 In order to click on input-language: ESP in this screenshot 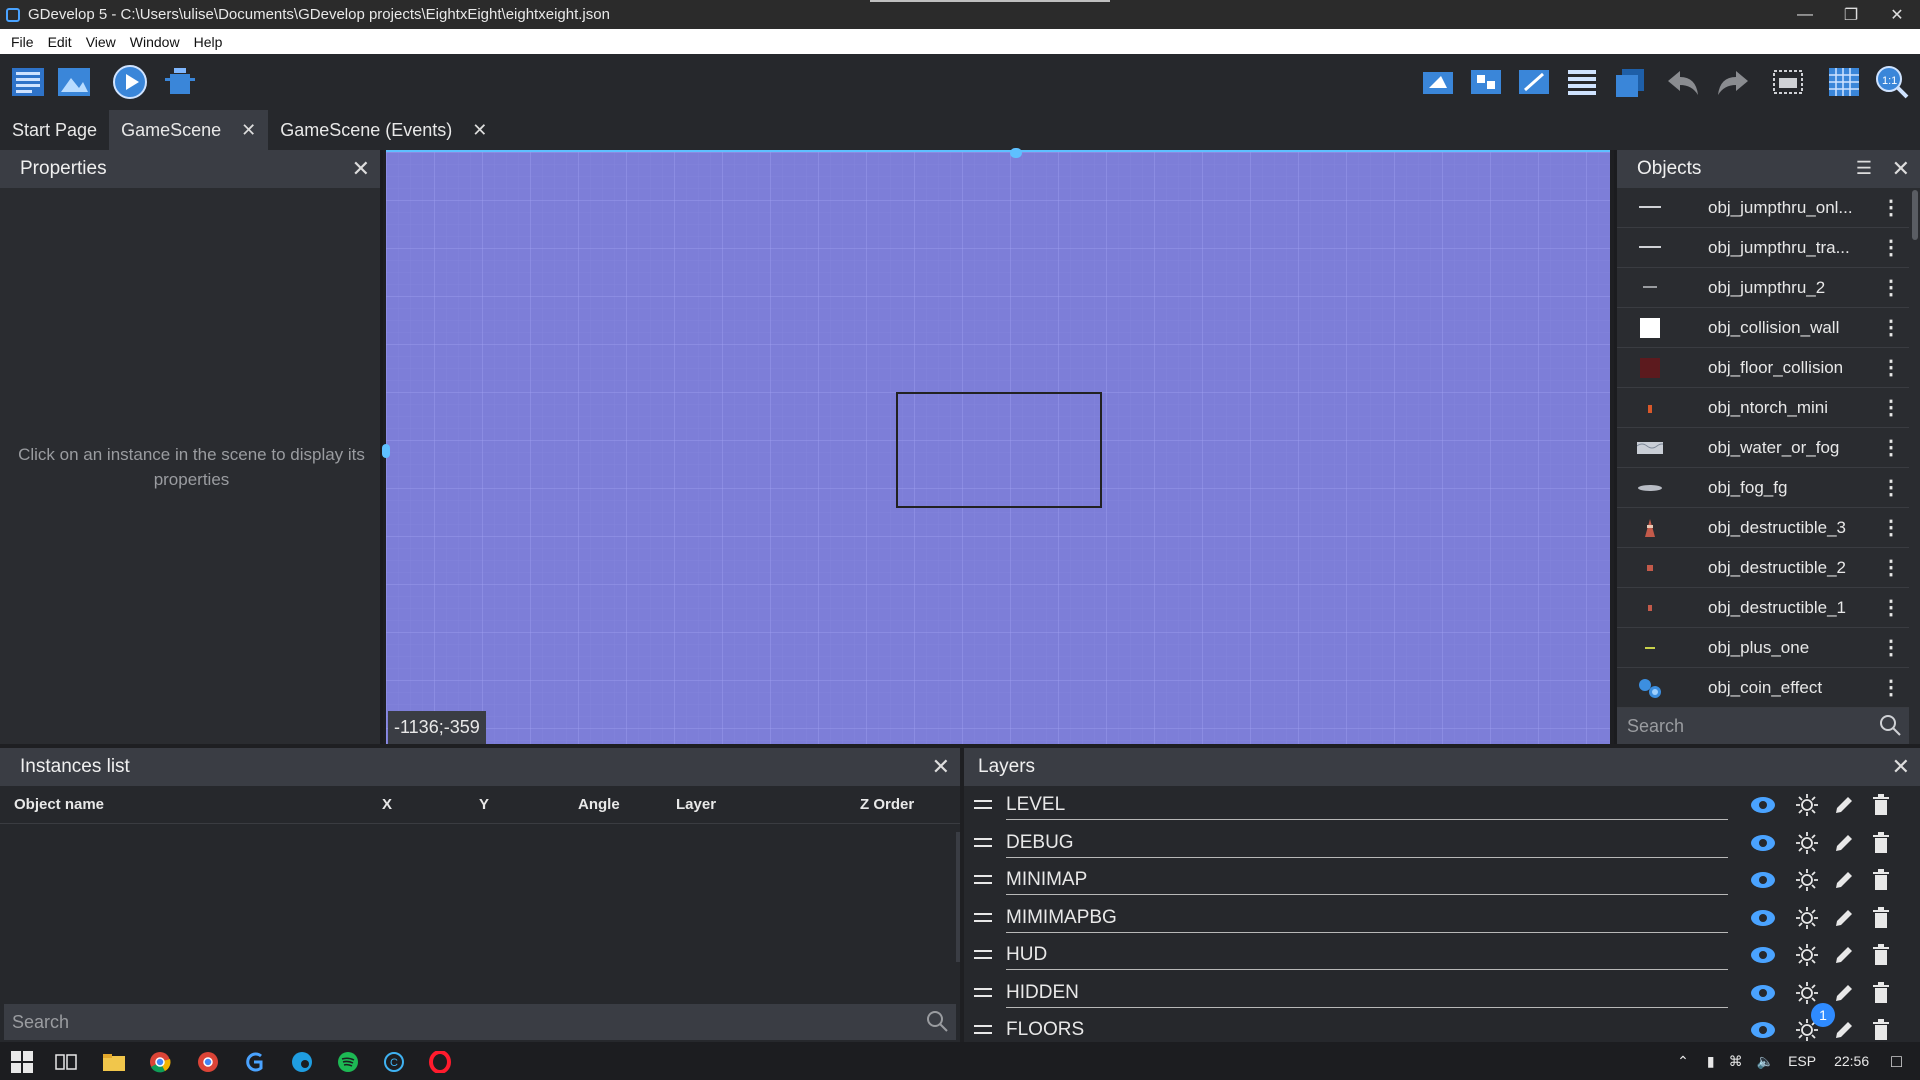, I will do `click(1802, 1061)`.